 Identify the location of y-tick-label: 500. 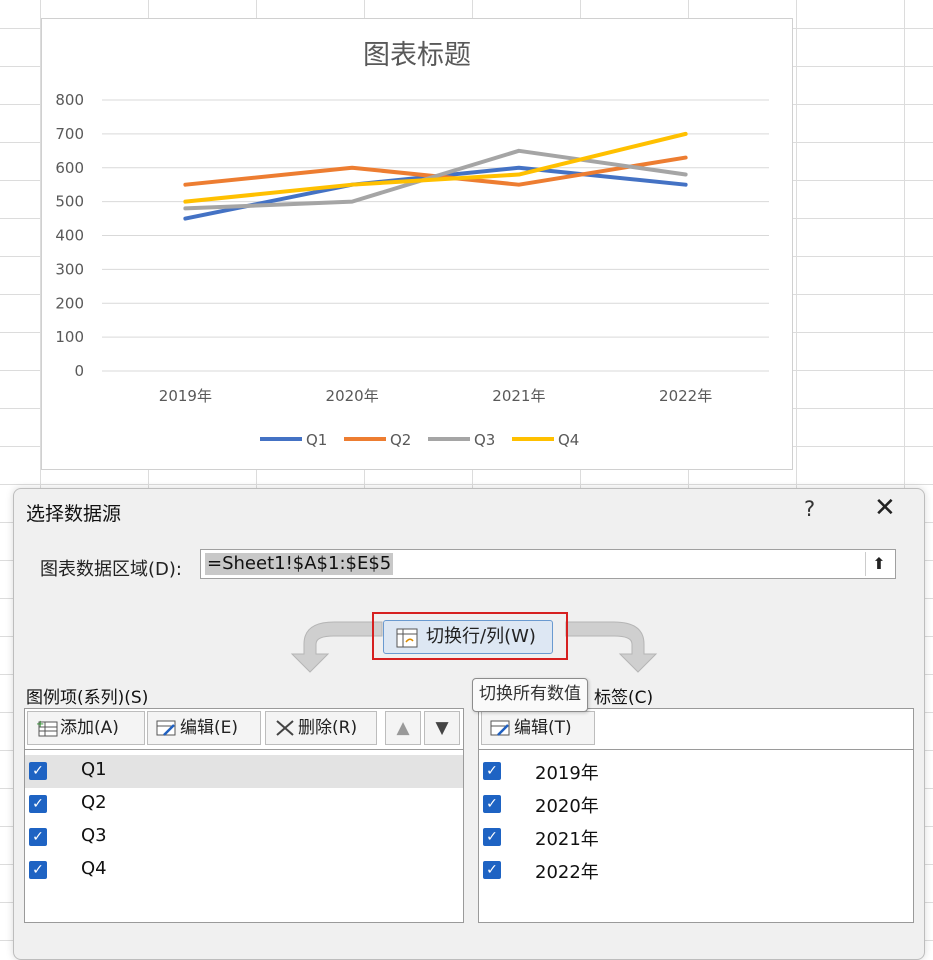
(69, 202).